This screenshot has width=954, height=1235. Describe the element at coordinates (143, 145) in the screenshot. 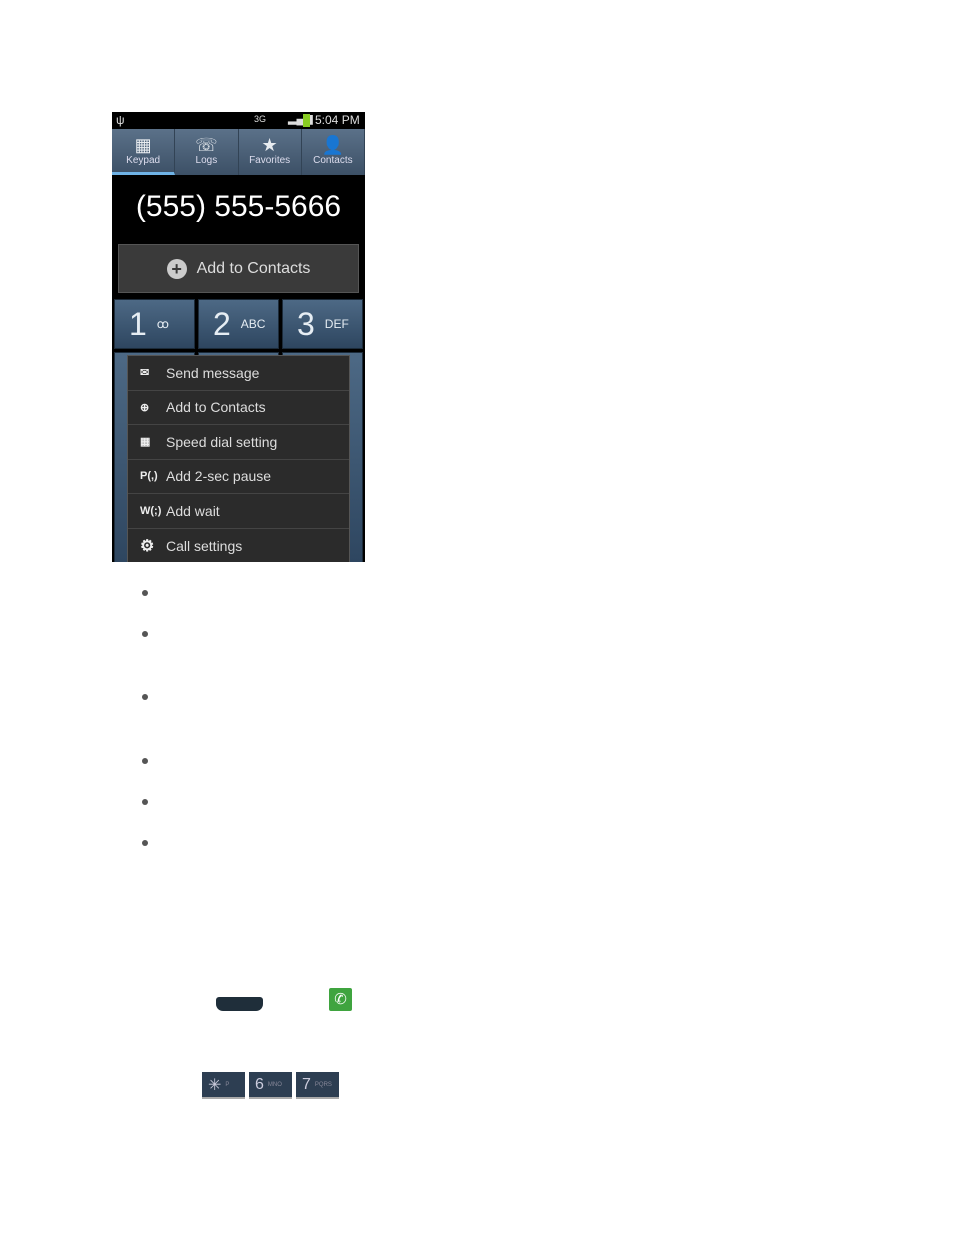

I see `keypad-icon: ▦` at that location.